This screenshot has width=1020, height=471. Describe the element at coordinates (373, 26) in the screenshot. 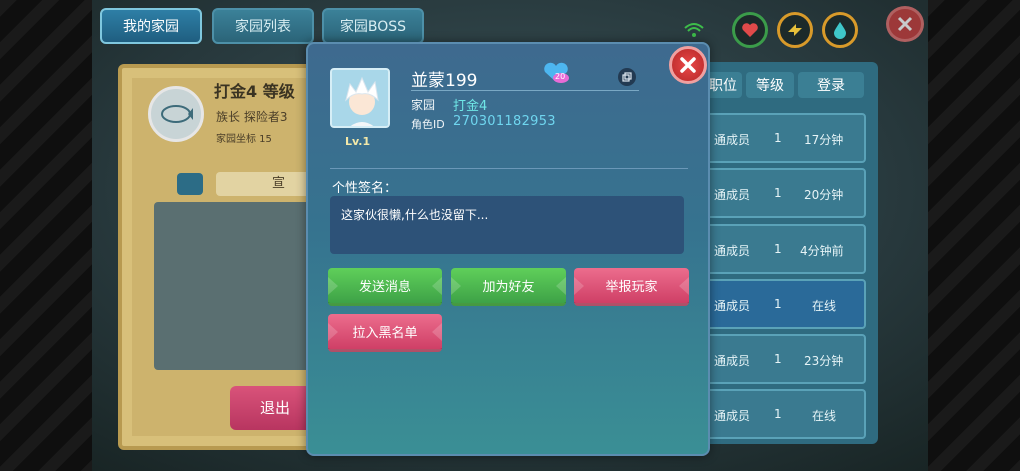

I see `tab-home-boss: 家园BOSS` at that location.